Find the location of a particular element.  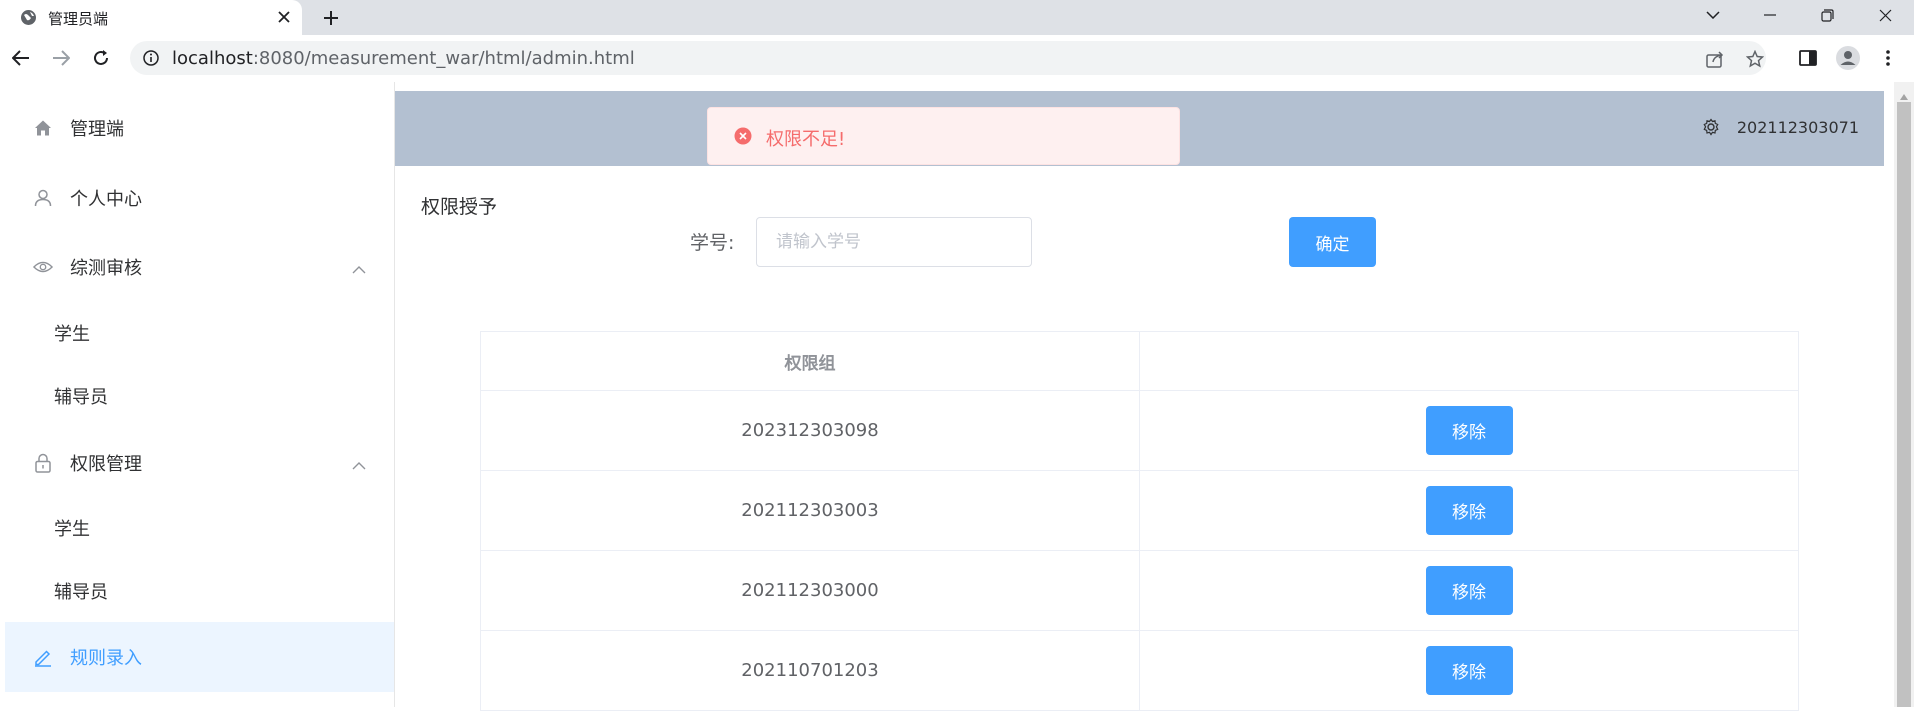

table-cell: 202312303098 is located at coordinates (810, 430).